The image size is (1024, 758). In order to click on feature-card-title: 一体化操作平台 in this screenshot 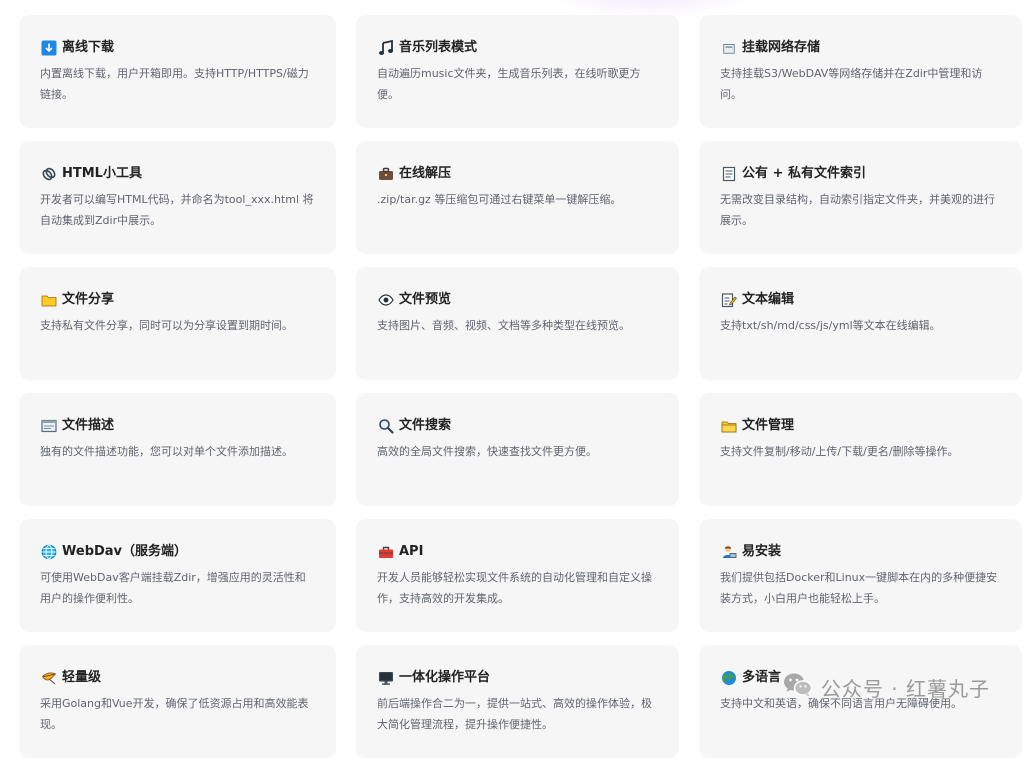, I will do `click(518, 678)`.